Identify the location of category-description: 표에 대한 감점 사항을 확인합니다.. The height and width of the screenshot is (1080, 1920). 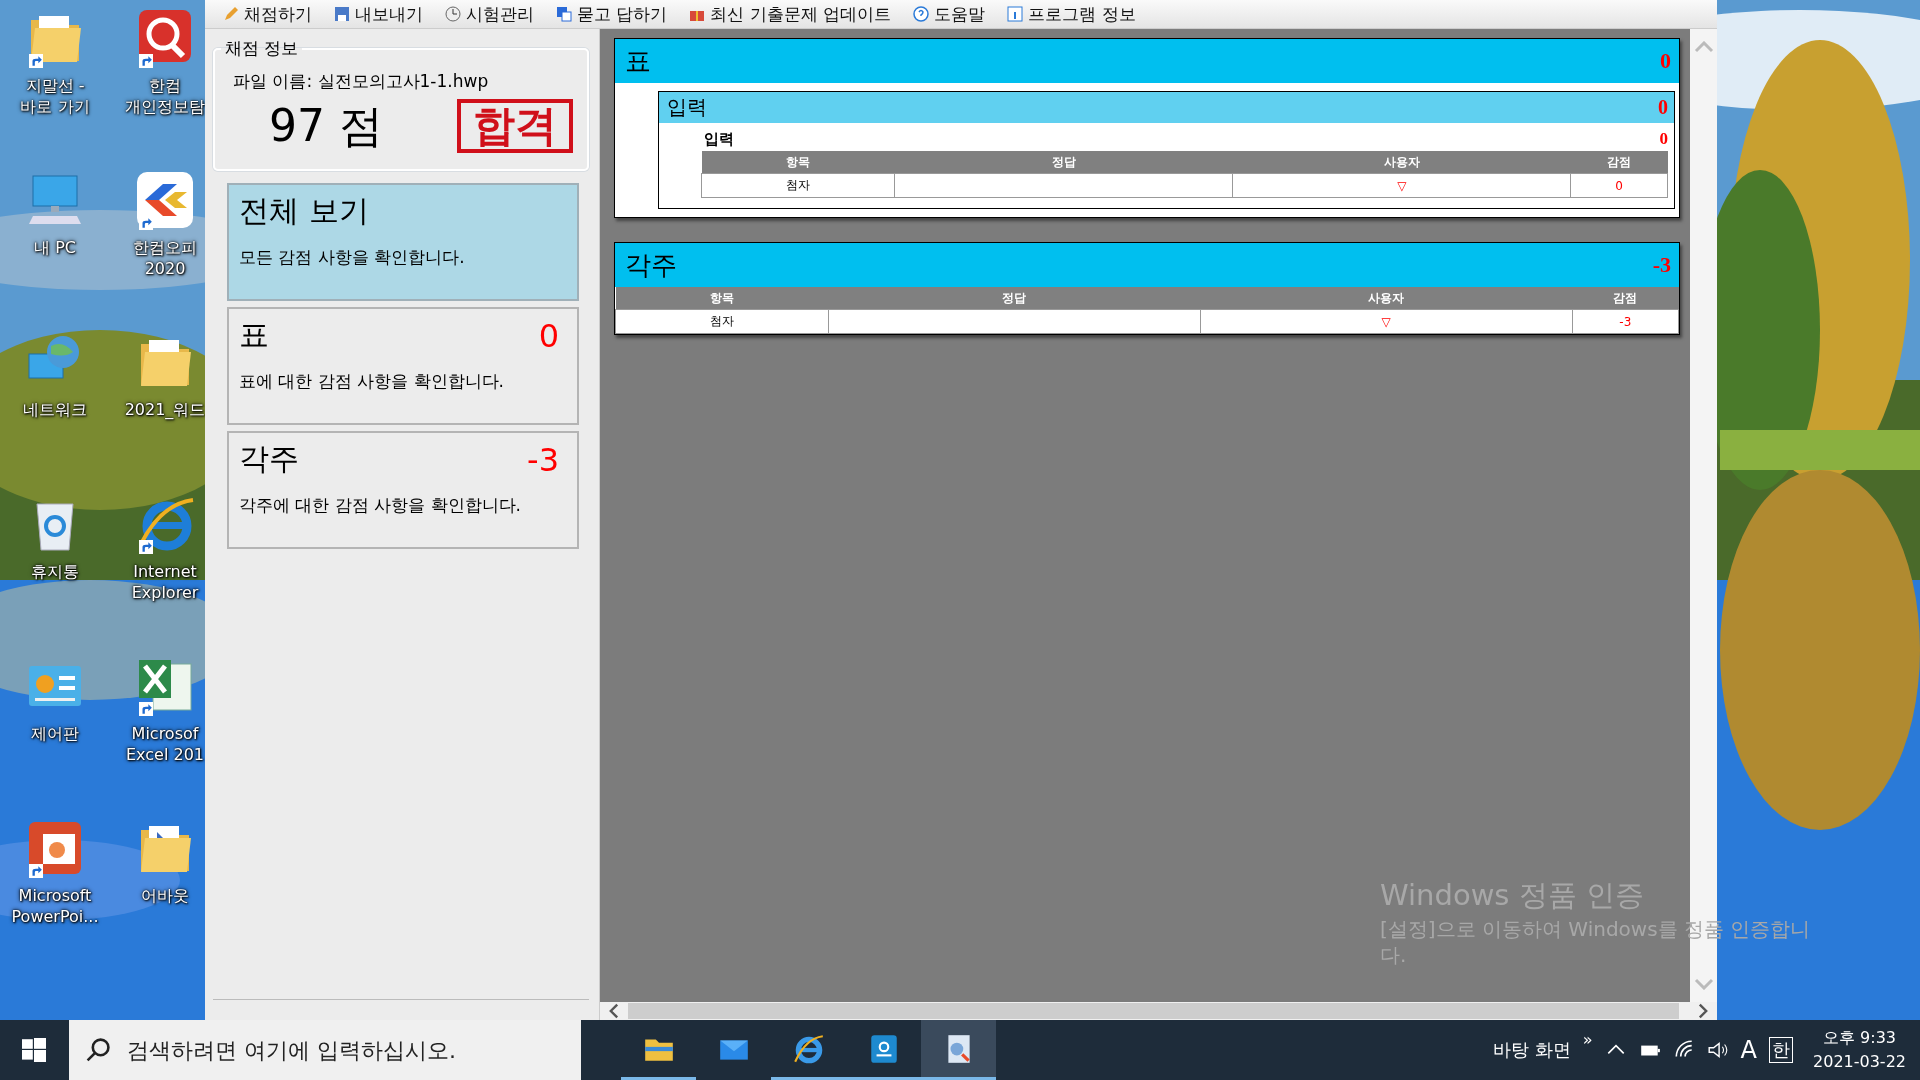
(372, 381).